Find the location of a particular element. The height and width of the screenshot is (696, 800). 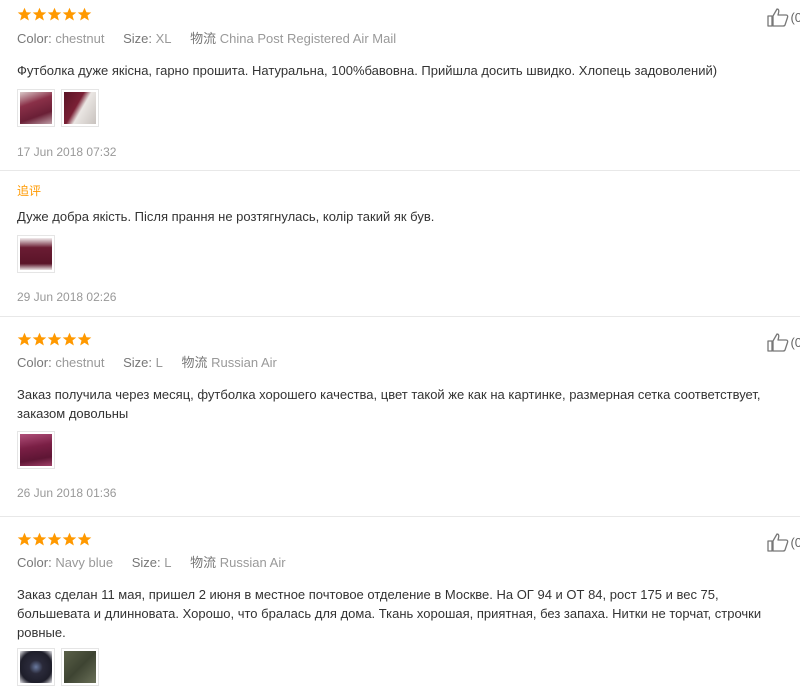

followup-date: 29 Jun 2018 02:26 is located at coordinates (67, 297).